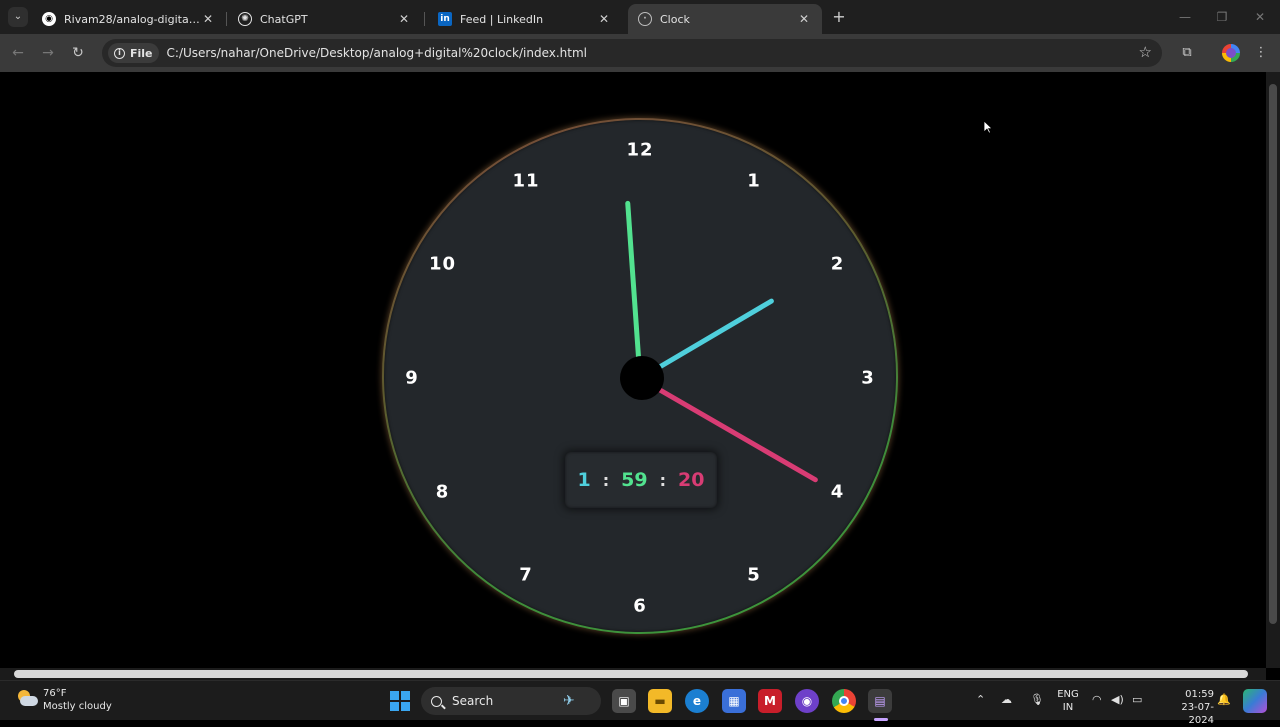 The image size is (1280, 727). I want to click on forward-arrow-icon: →, so click(48, 53).